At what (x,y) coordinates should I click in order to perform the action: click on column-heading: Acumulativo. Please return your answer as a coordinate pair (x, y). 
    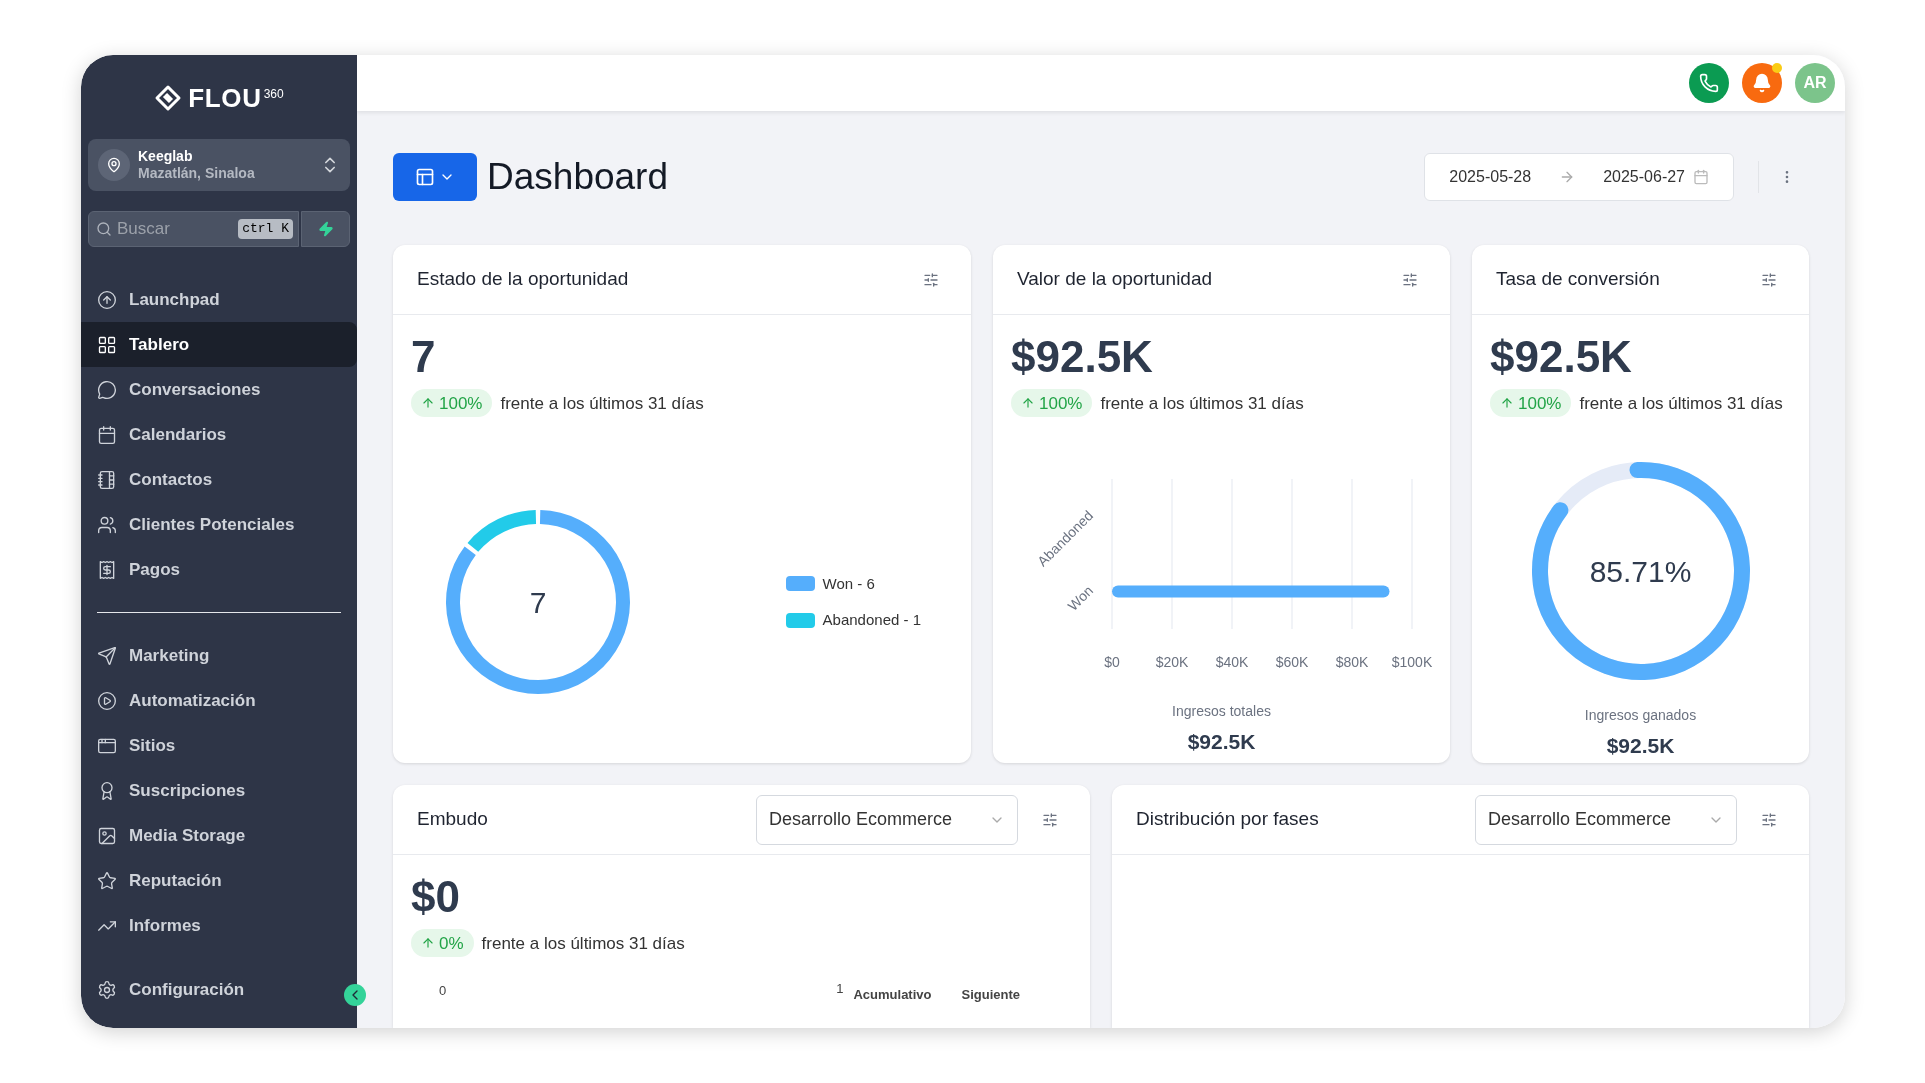
    Looking at the image, I should click on (892, 995).